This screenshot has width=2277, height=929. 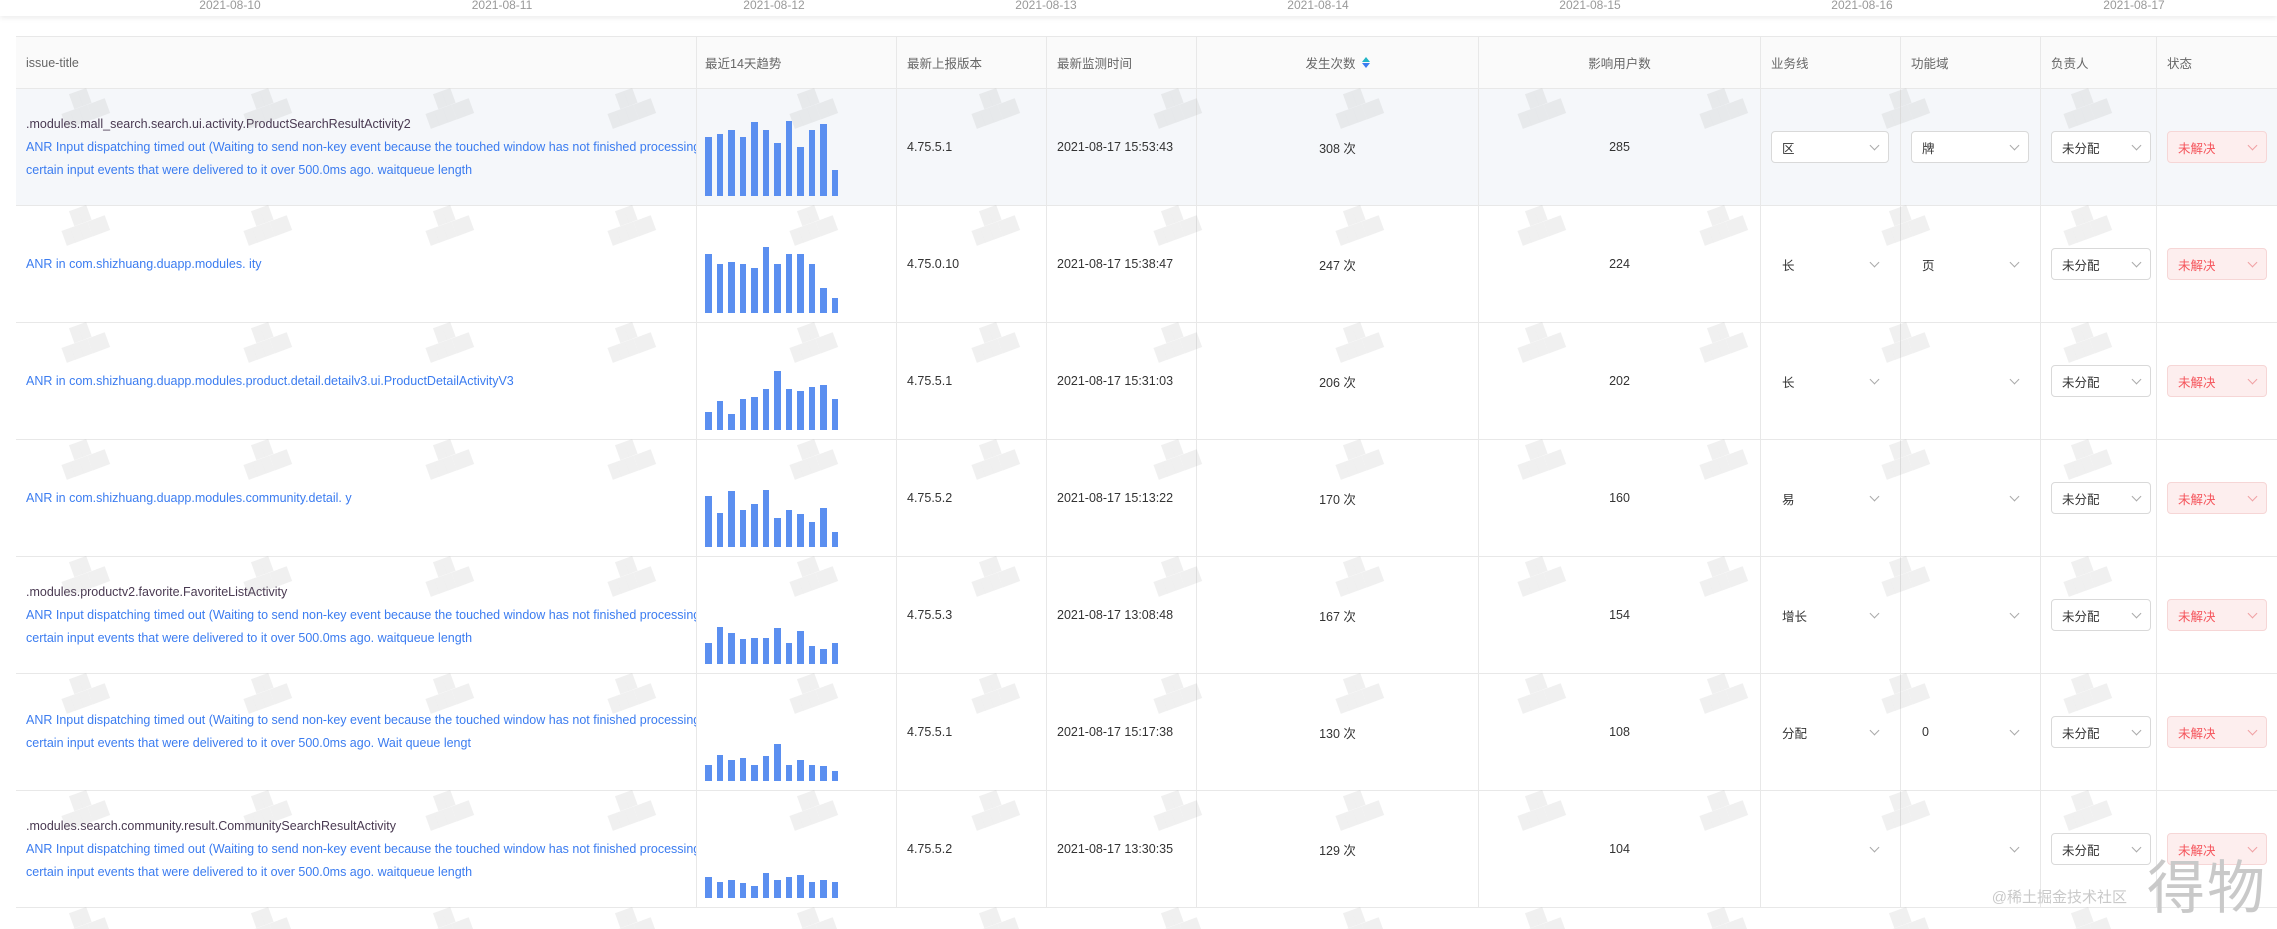 I want to click on users-cell: 104, so click(x=1620, y=849).